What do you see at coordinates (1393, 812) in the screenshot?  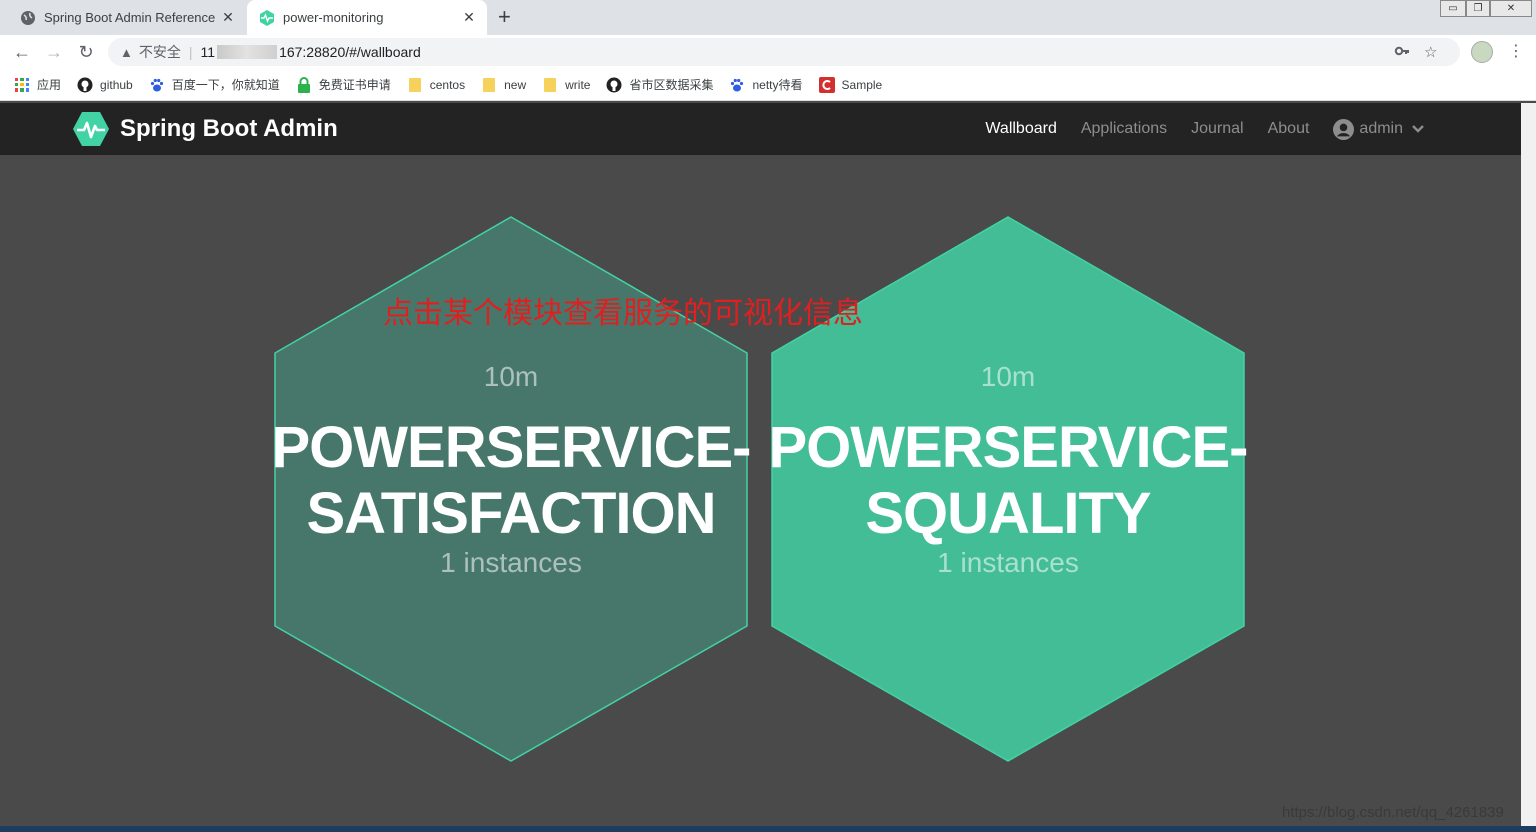 I see `watermark: https://blog.csdn.net/qq_4261839` at bounding box center [1393, 812].